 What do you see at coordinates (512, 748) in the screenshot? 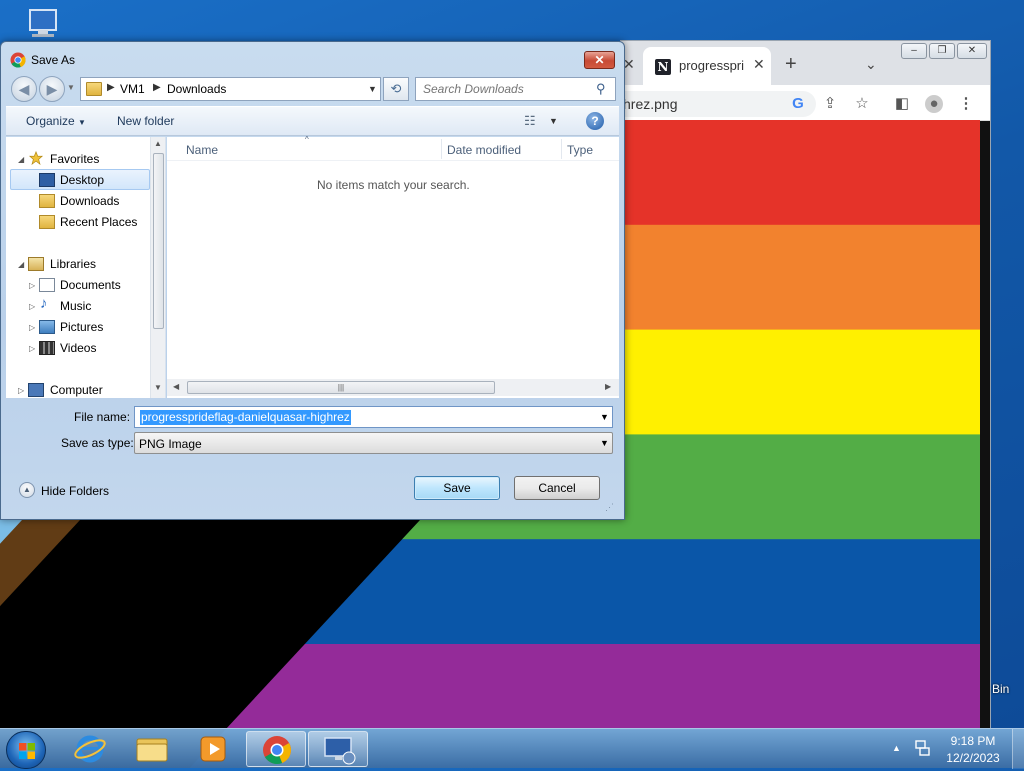
I see `taskbar: ▲ 9:18 PM 12/2/2023` at bounding box center [512, 748].